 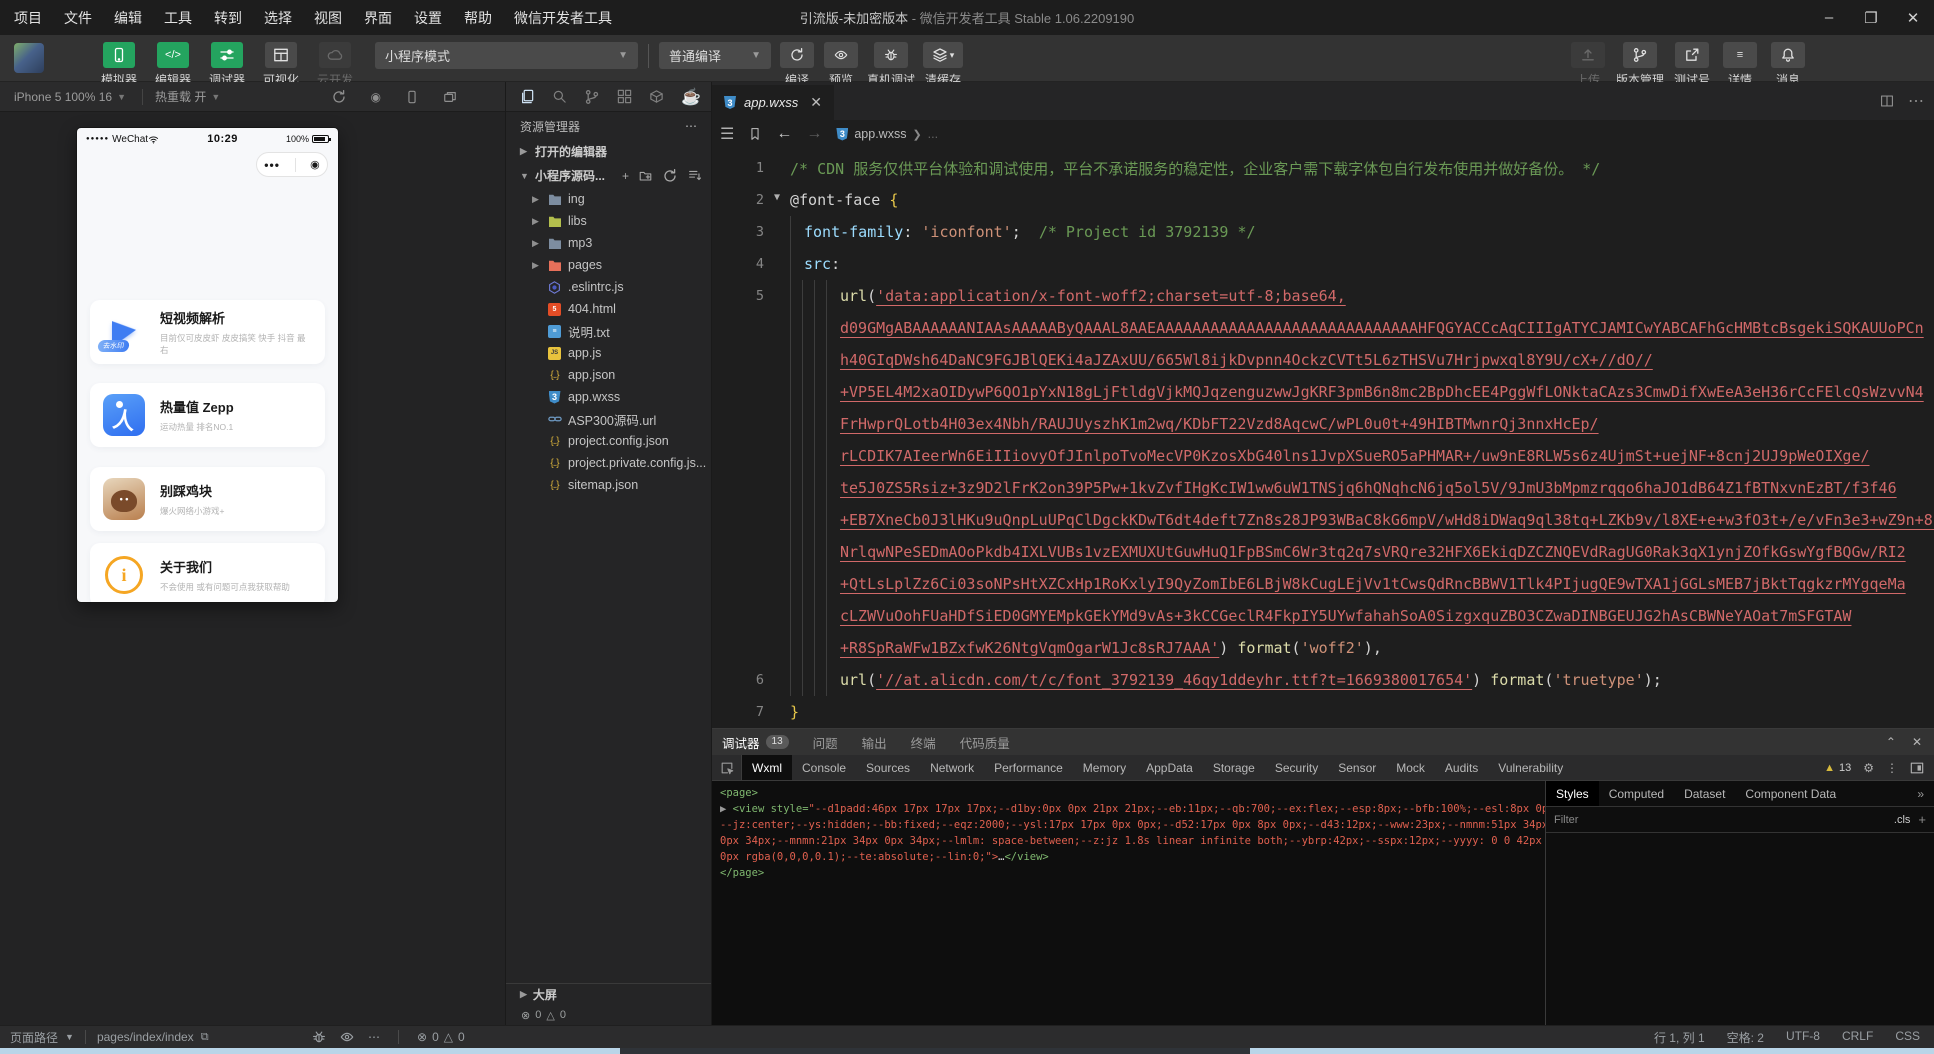 What do you see at coordinates (1132, 793) in the screenshot?
I see `wxml-node: <page>` at bounding box center [1132, 793].